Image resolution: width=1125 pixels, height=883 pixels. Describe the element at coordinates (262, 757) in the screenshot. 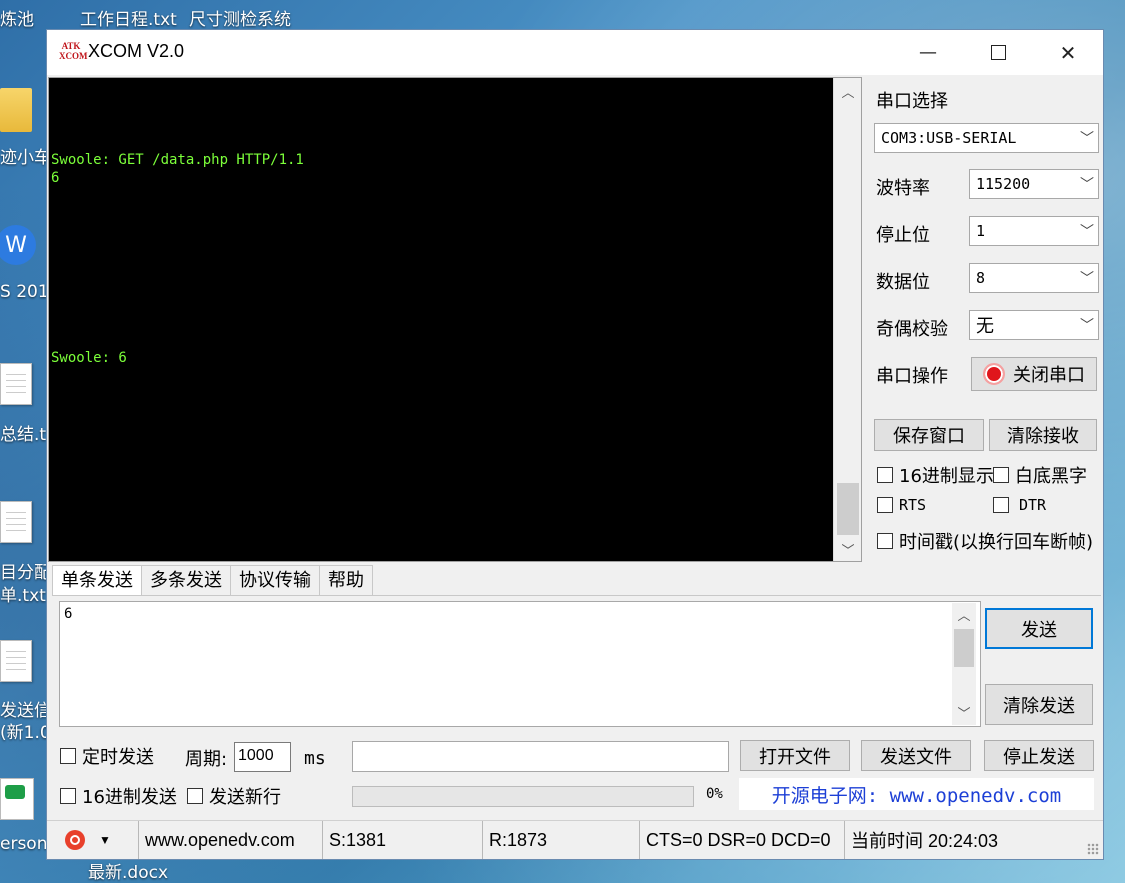

I see `period-input: 1000` at that location.